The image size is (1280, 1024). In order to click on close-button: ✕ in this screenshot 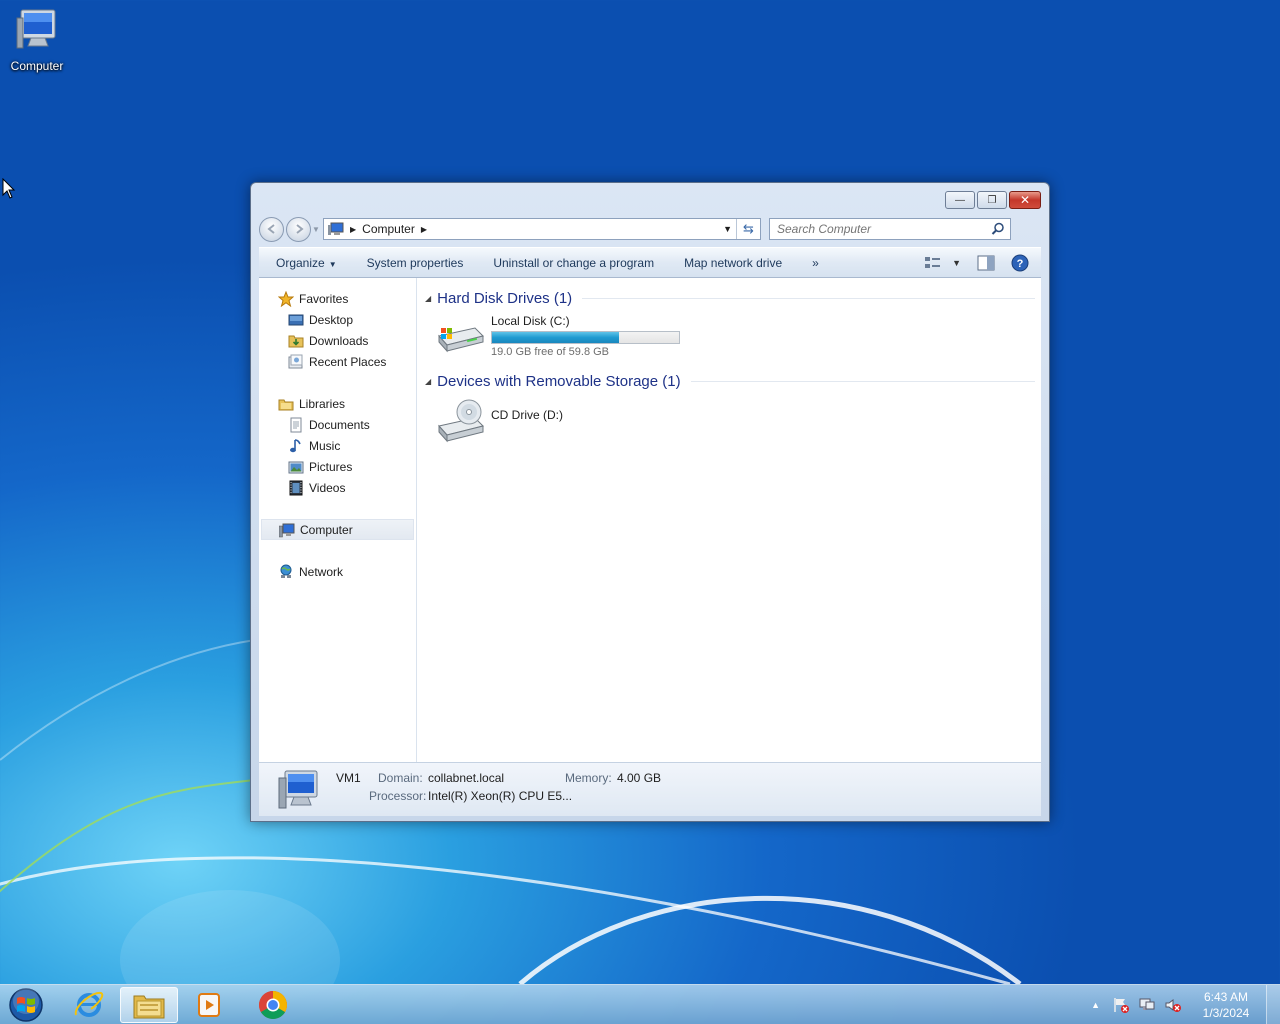, I will do `click(1025, 200)`.